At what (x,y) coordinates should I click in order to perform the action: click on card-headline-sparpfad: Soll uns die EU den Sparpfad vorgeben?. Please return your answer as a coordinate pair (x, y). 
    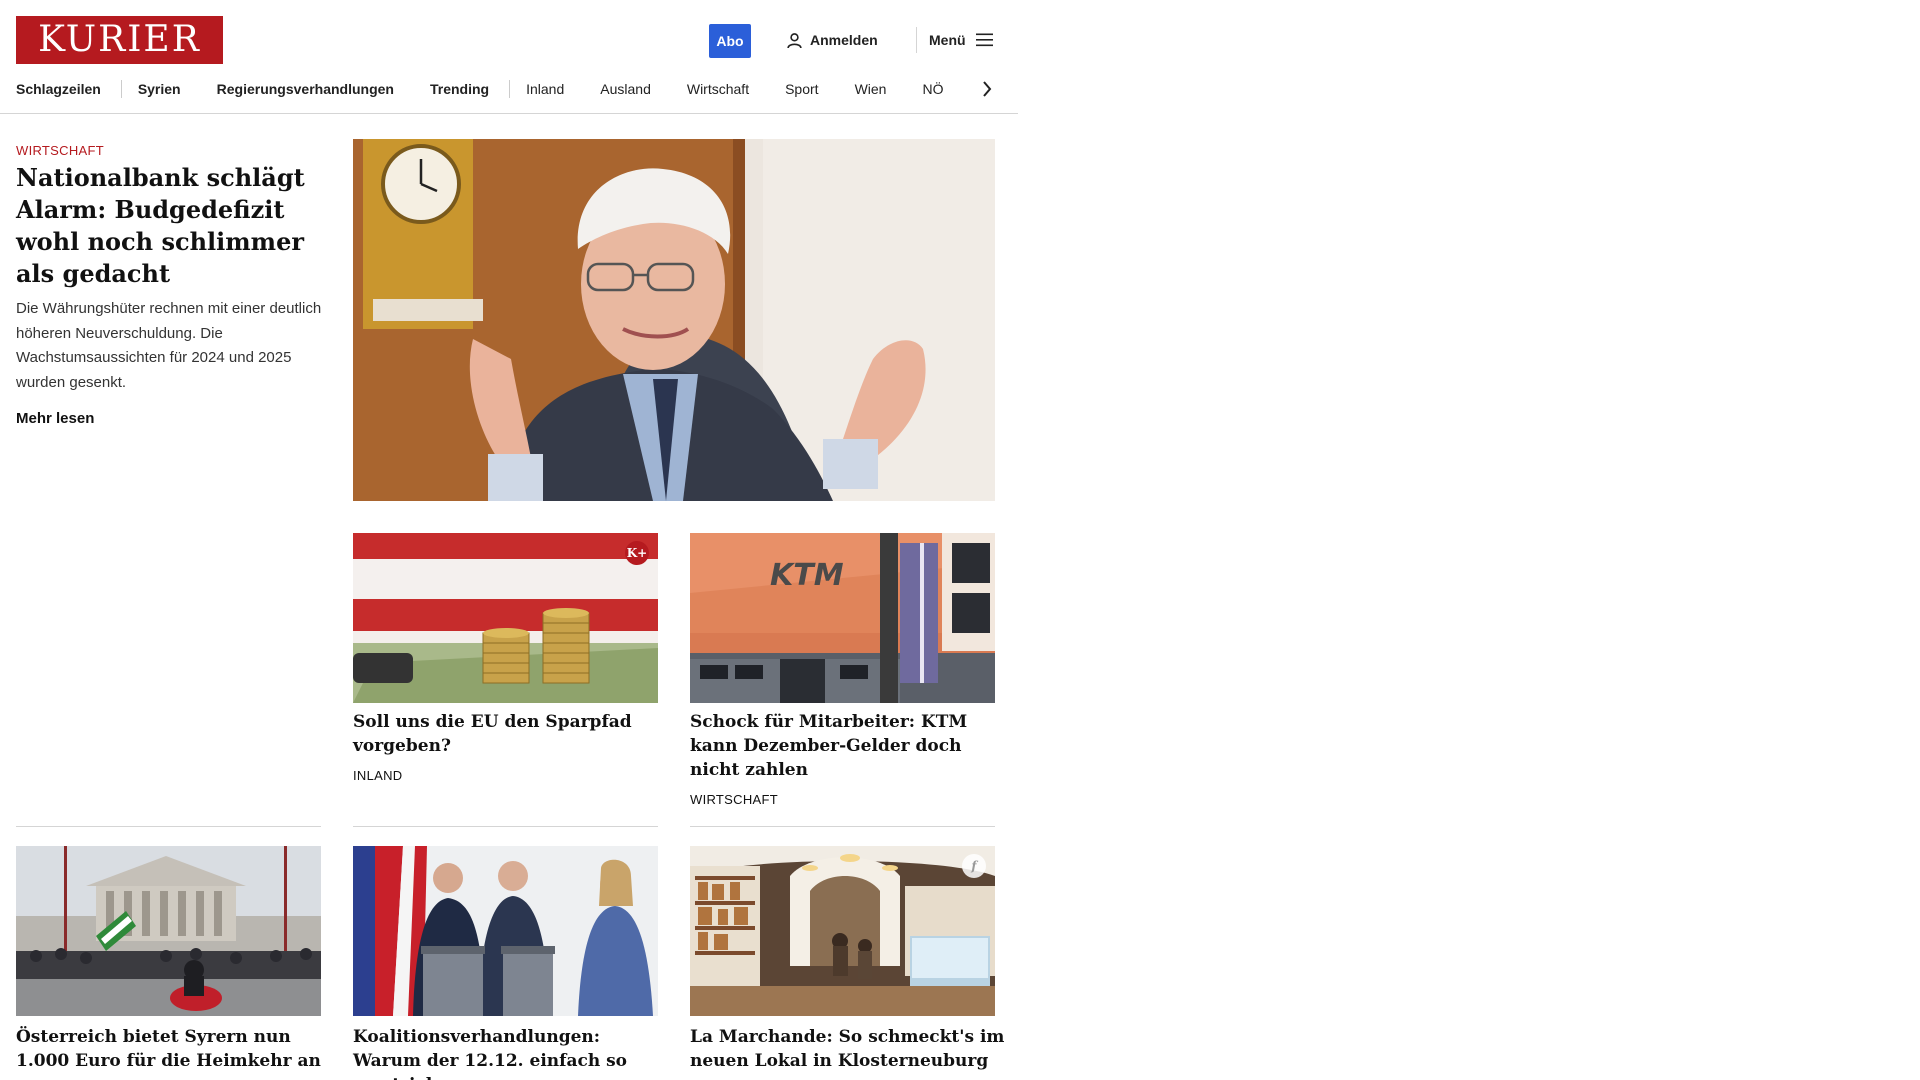
    Looking at the image, I should click on (505, 734).